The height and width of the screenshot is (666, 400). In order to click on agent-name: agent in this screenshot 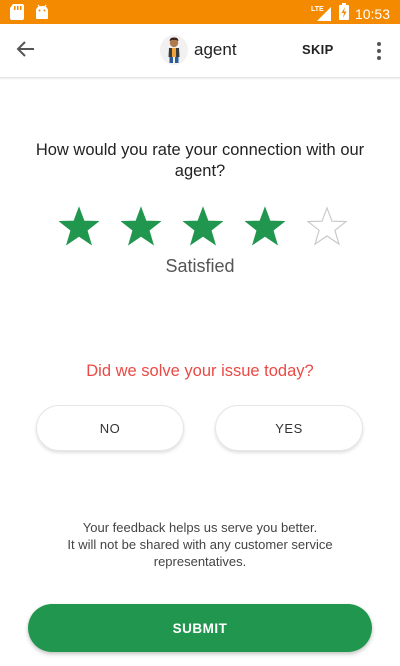, I will do `click(215, 49)`.